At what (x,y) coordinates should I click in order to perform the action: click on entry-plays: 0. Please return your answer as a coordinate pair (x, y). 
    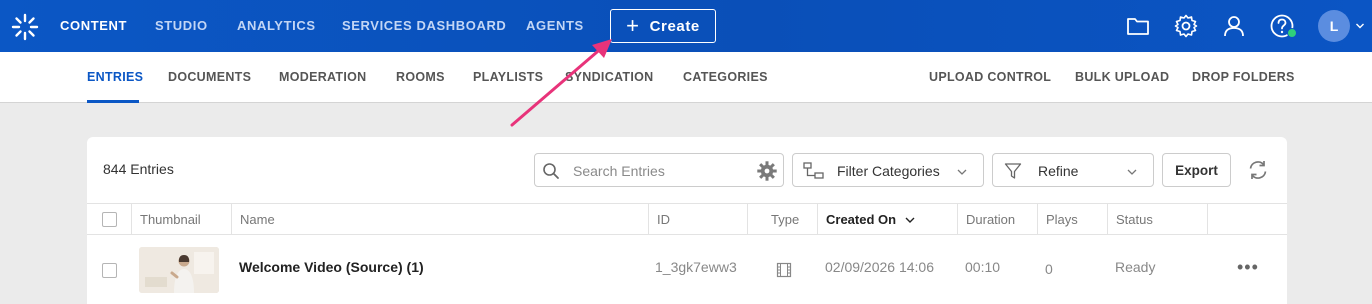
    Looking at the image, I should click on (1049, 269).